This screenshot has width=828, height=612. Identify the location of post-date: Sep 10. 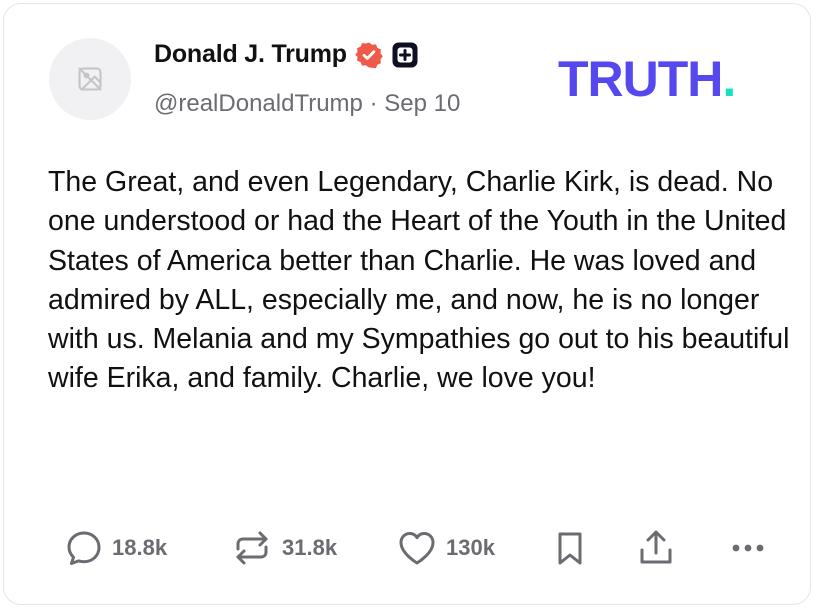
(422, 103).